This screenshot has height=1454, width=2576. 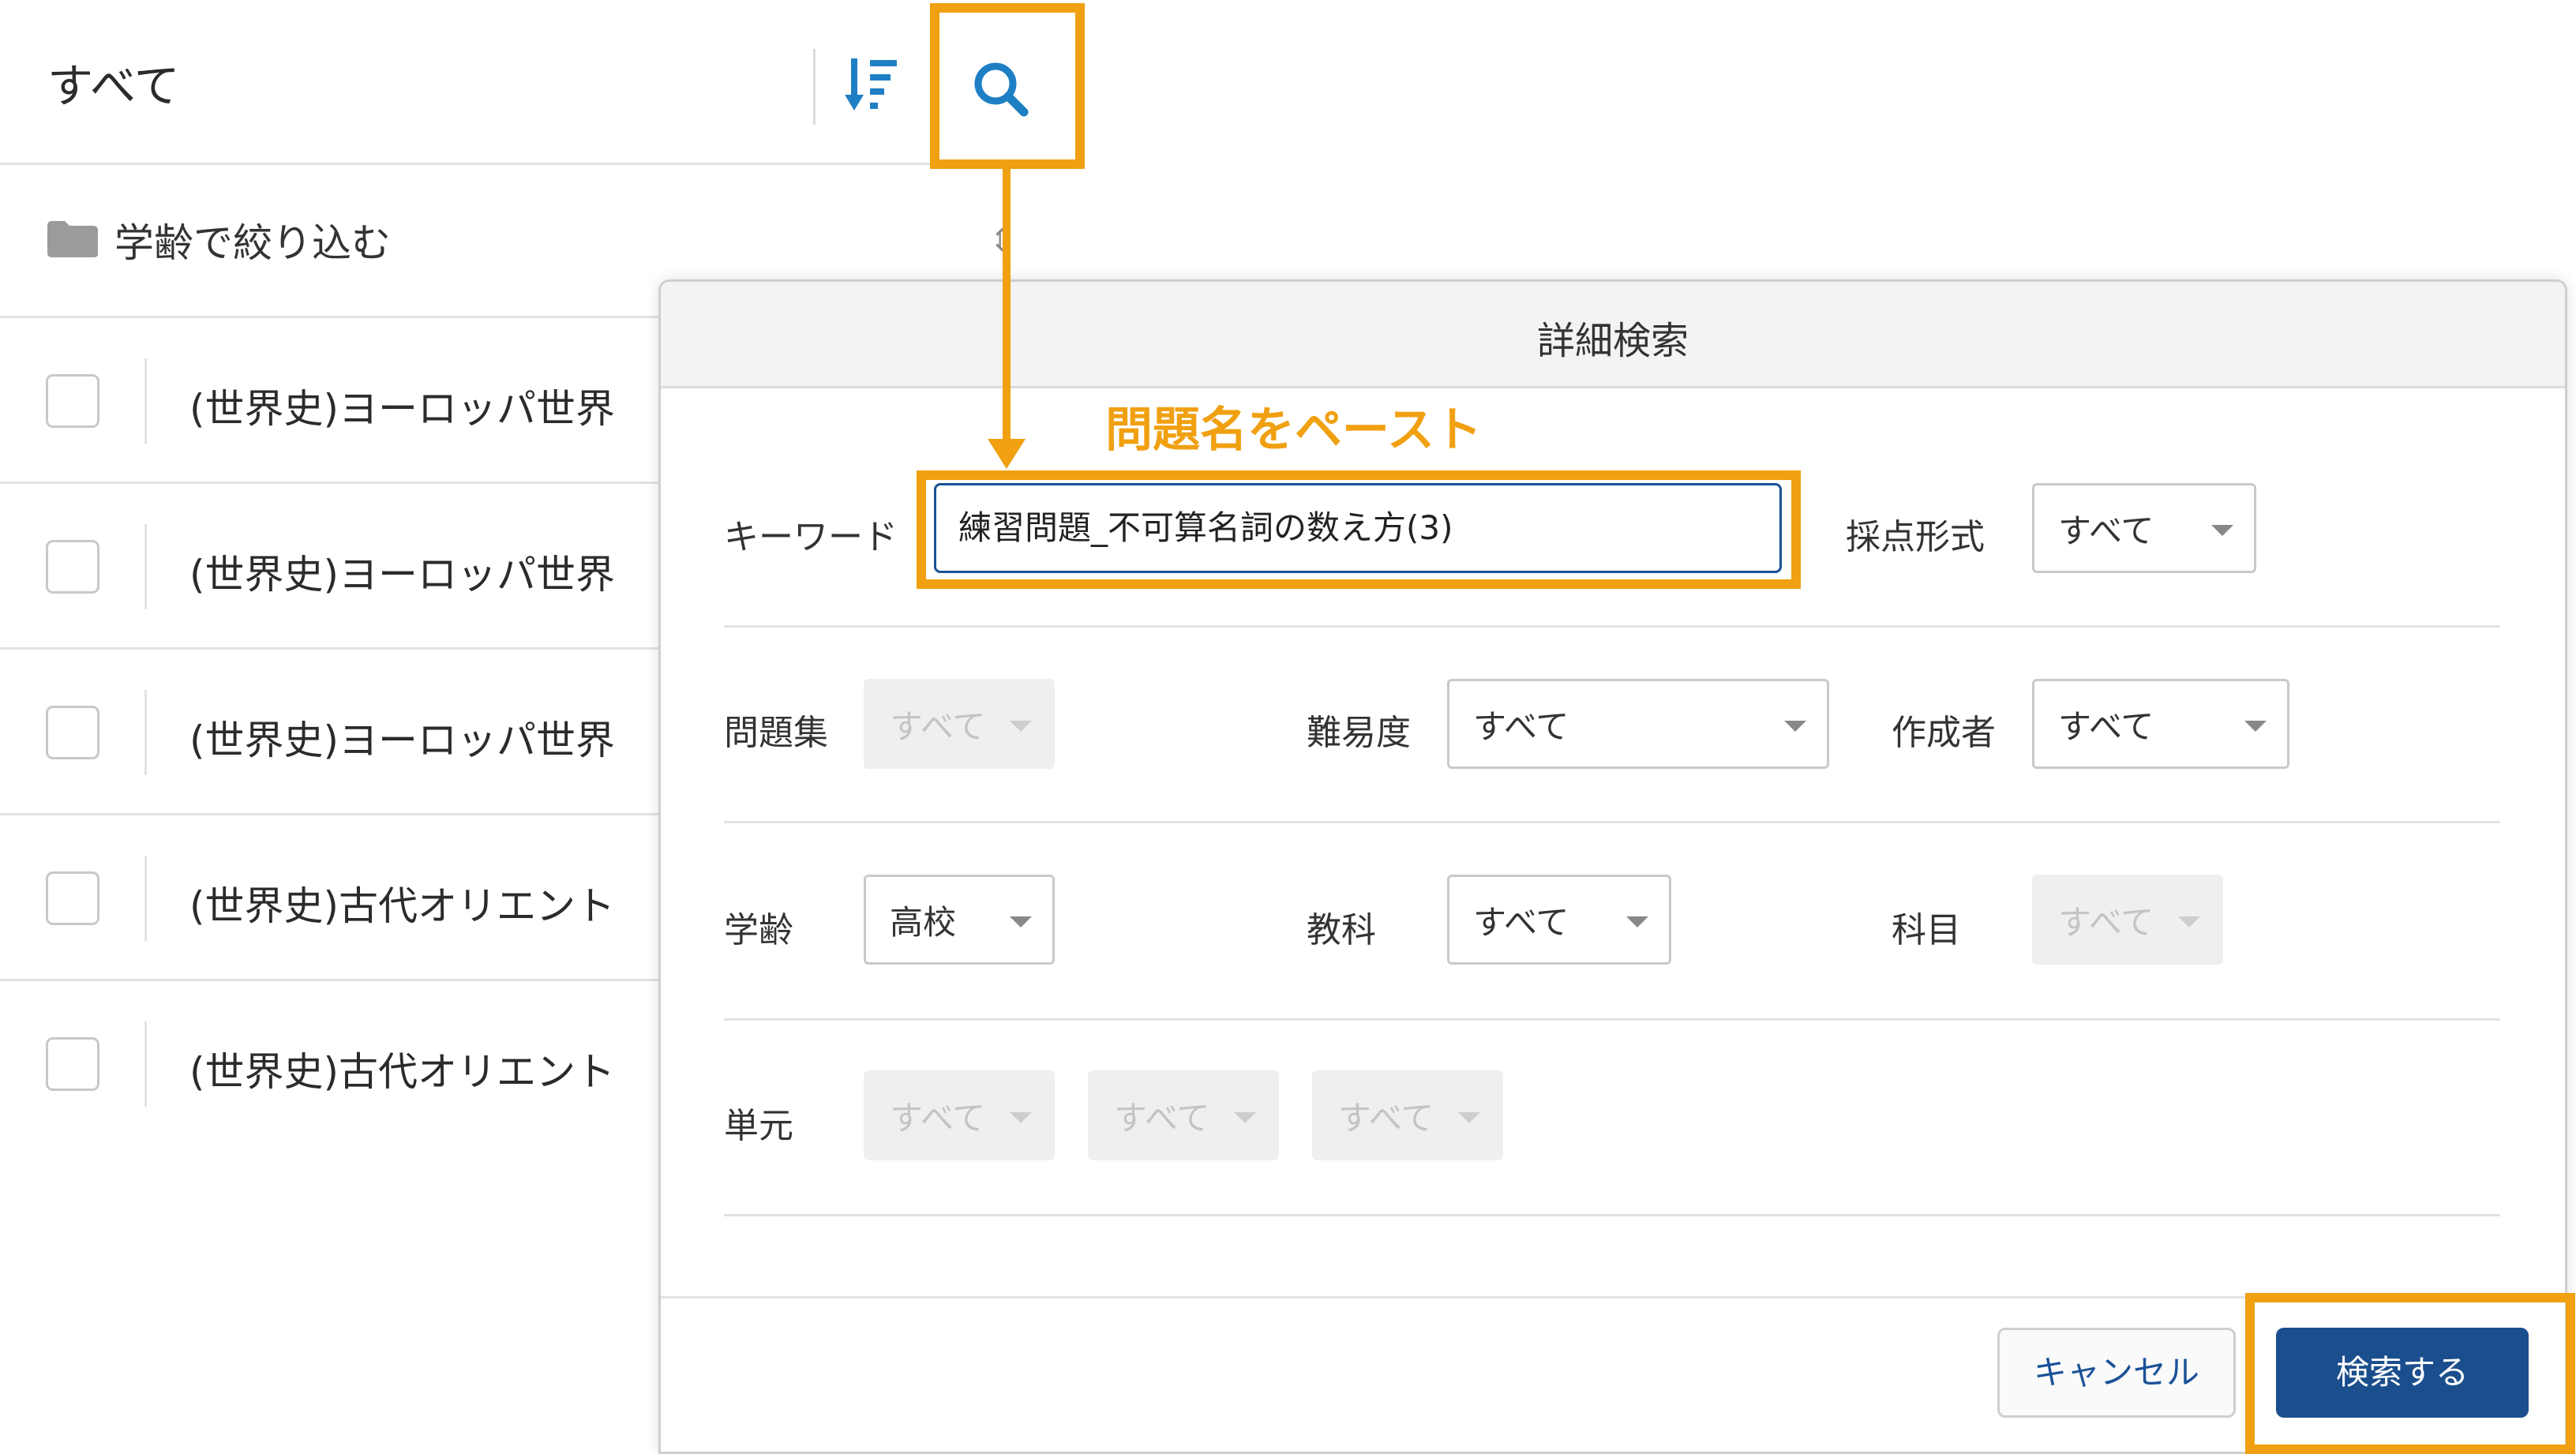 I want to click on author-select: すべて, so click(x=2160, y=724).